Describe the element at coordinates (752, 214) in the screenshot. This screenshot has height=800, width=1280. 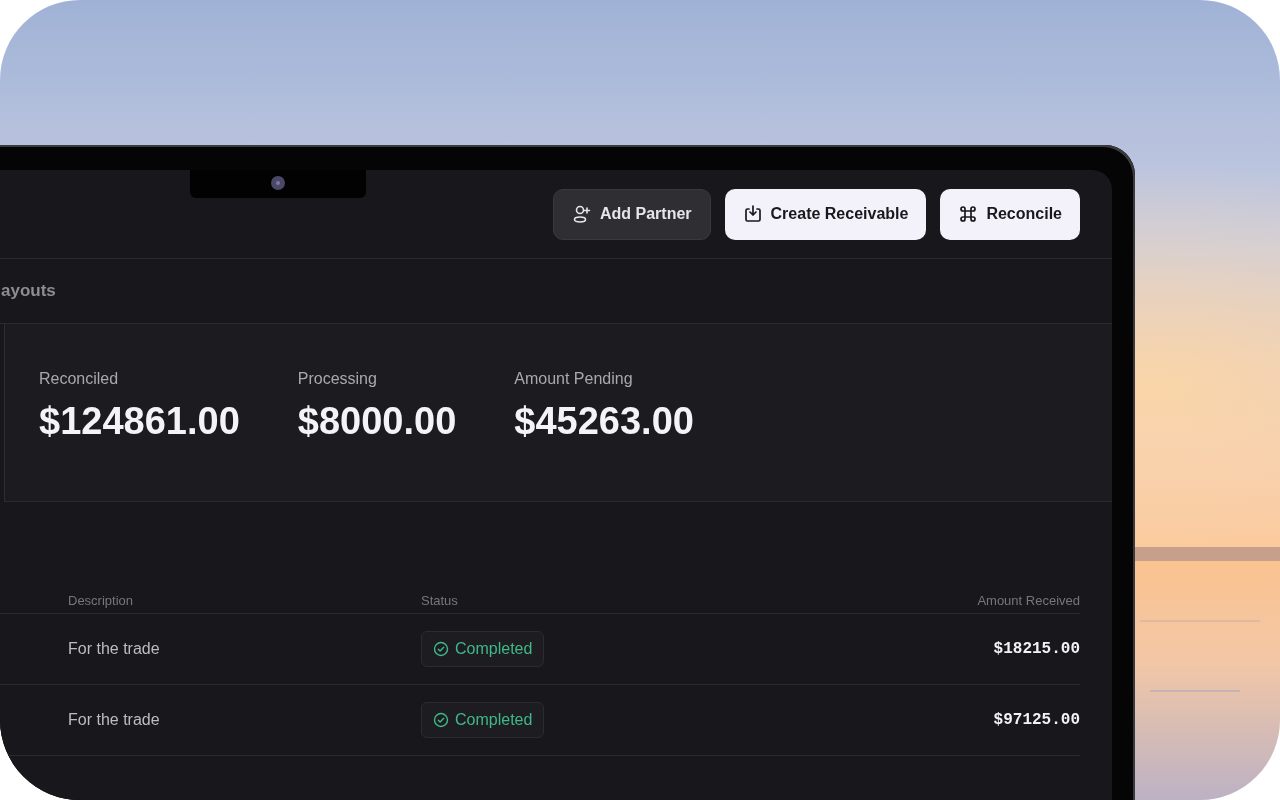
I see `download-icon` at that location.